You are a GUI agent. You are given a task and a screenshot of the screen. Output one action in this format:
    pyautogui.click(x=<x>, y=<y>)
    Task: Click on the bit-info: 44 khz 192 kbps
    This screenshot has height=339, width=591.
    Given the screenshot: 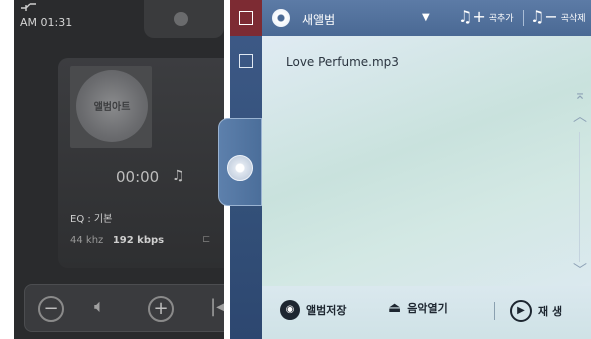 What is the action you would take?
    pyautogui.click(x=117, y=240)
    